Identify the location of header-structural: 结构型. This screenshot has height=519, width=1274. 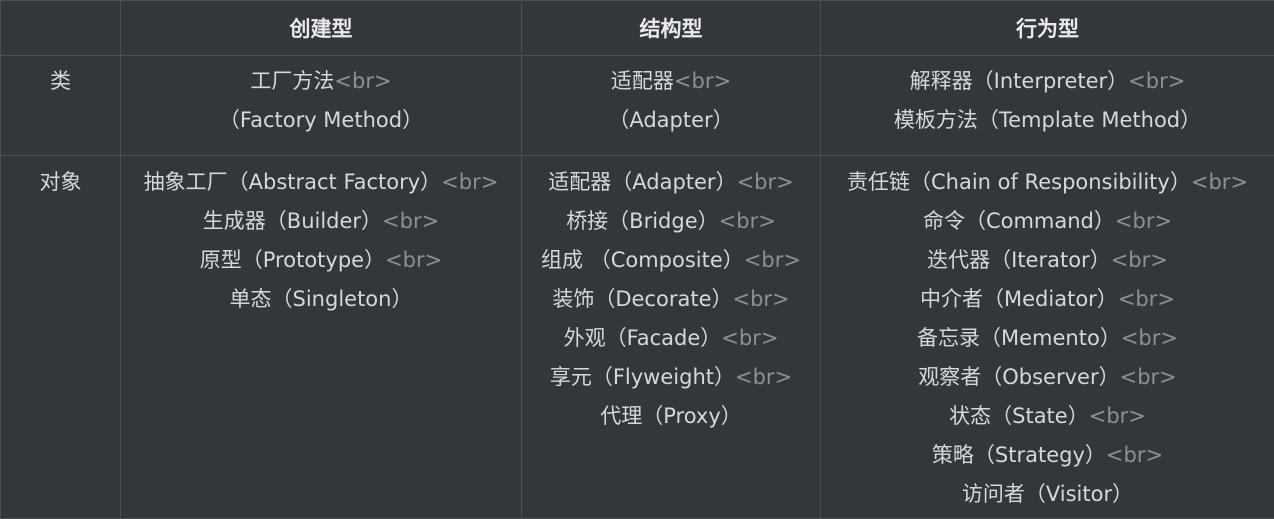
(671, 28).